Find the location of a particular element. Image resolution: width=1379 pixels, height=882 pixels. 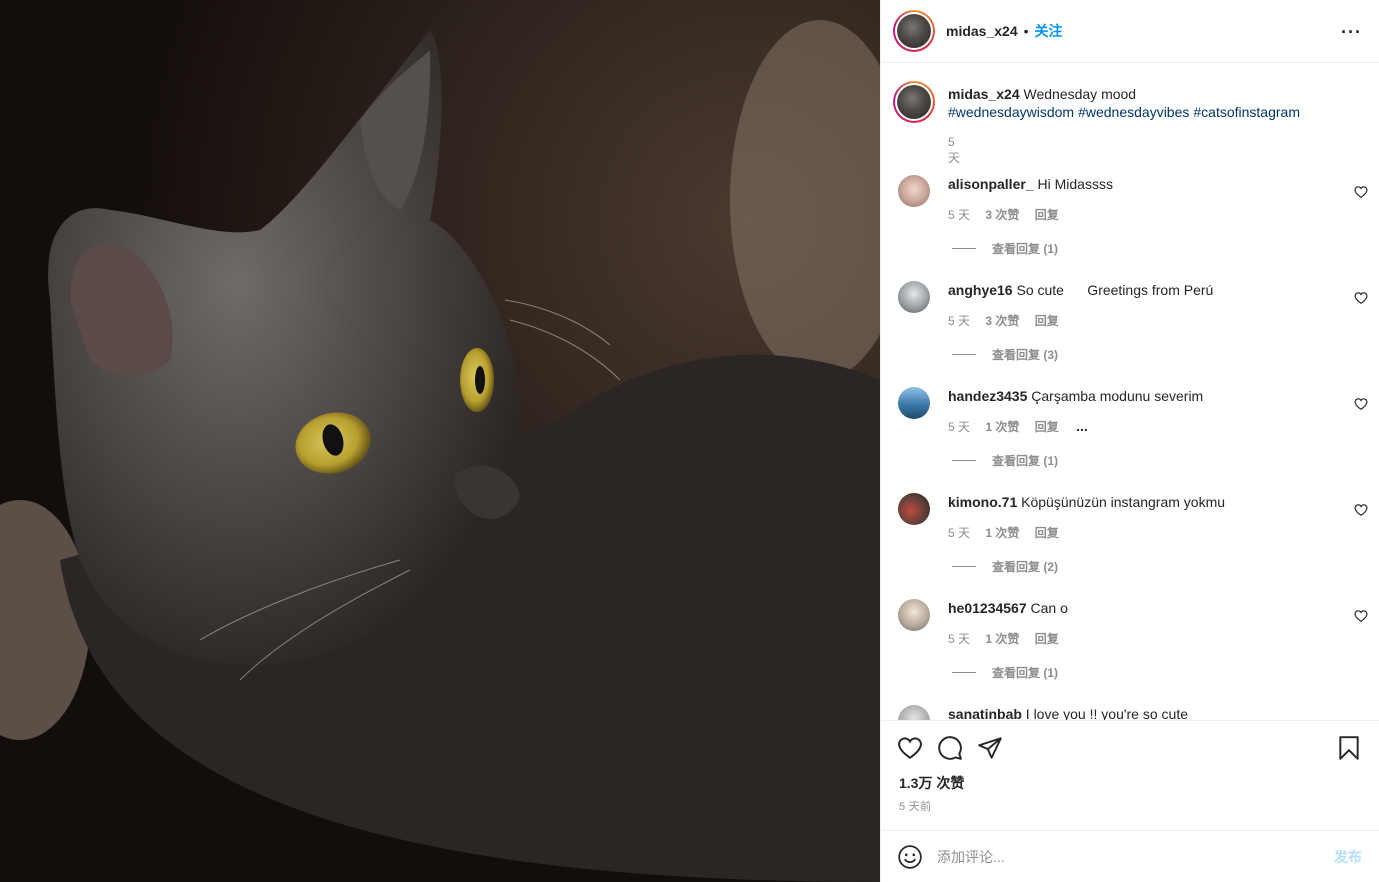

commenter-username: handez3435 is located at coordinates (987, 396).